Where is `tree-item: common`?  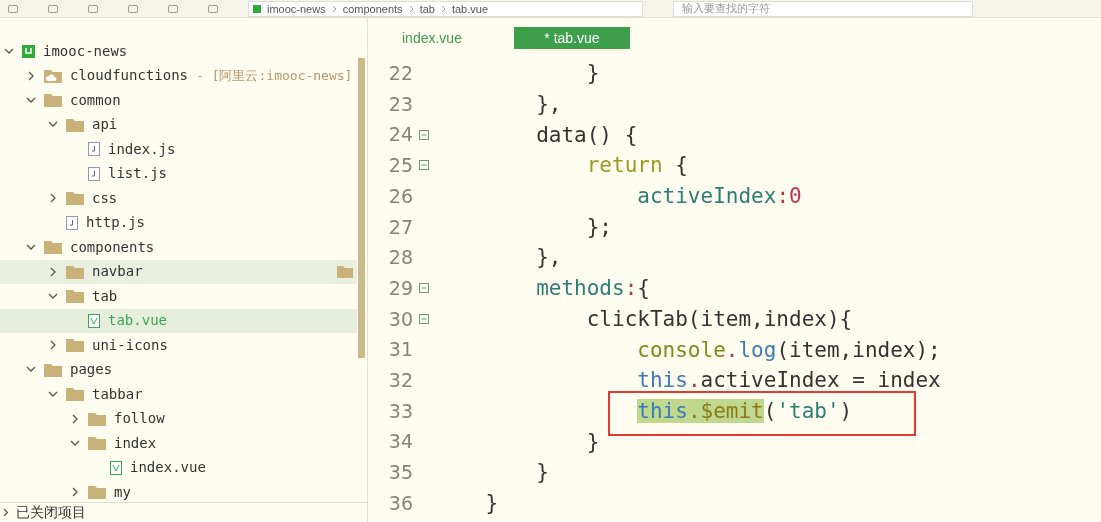 tree-item: common is located at coordinates (178, 100).